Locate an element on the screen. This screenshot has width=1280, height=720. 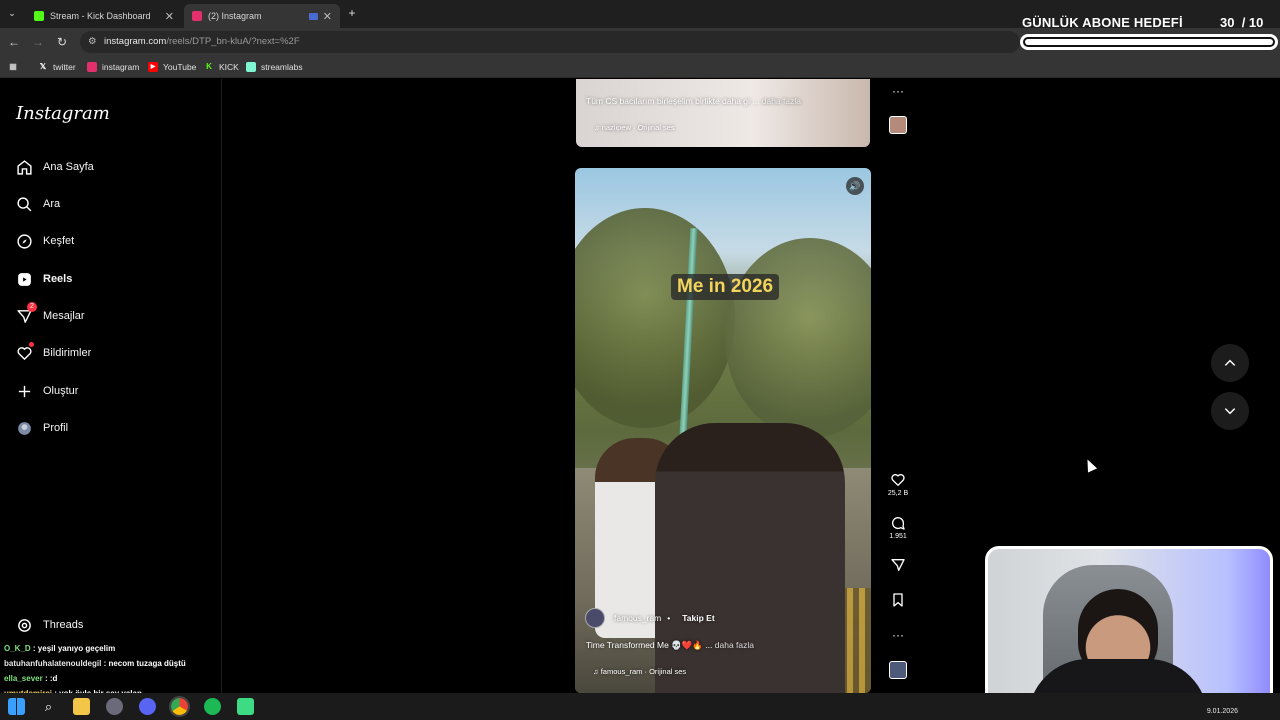
prev-audio-thumbnail is located at coordinates (898, 125).